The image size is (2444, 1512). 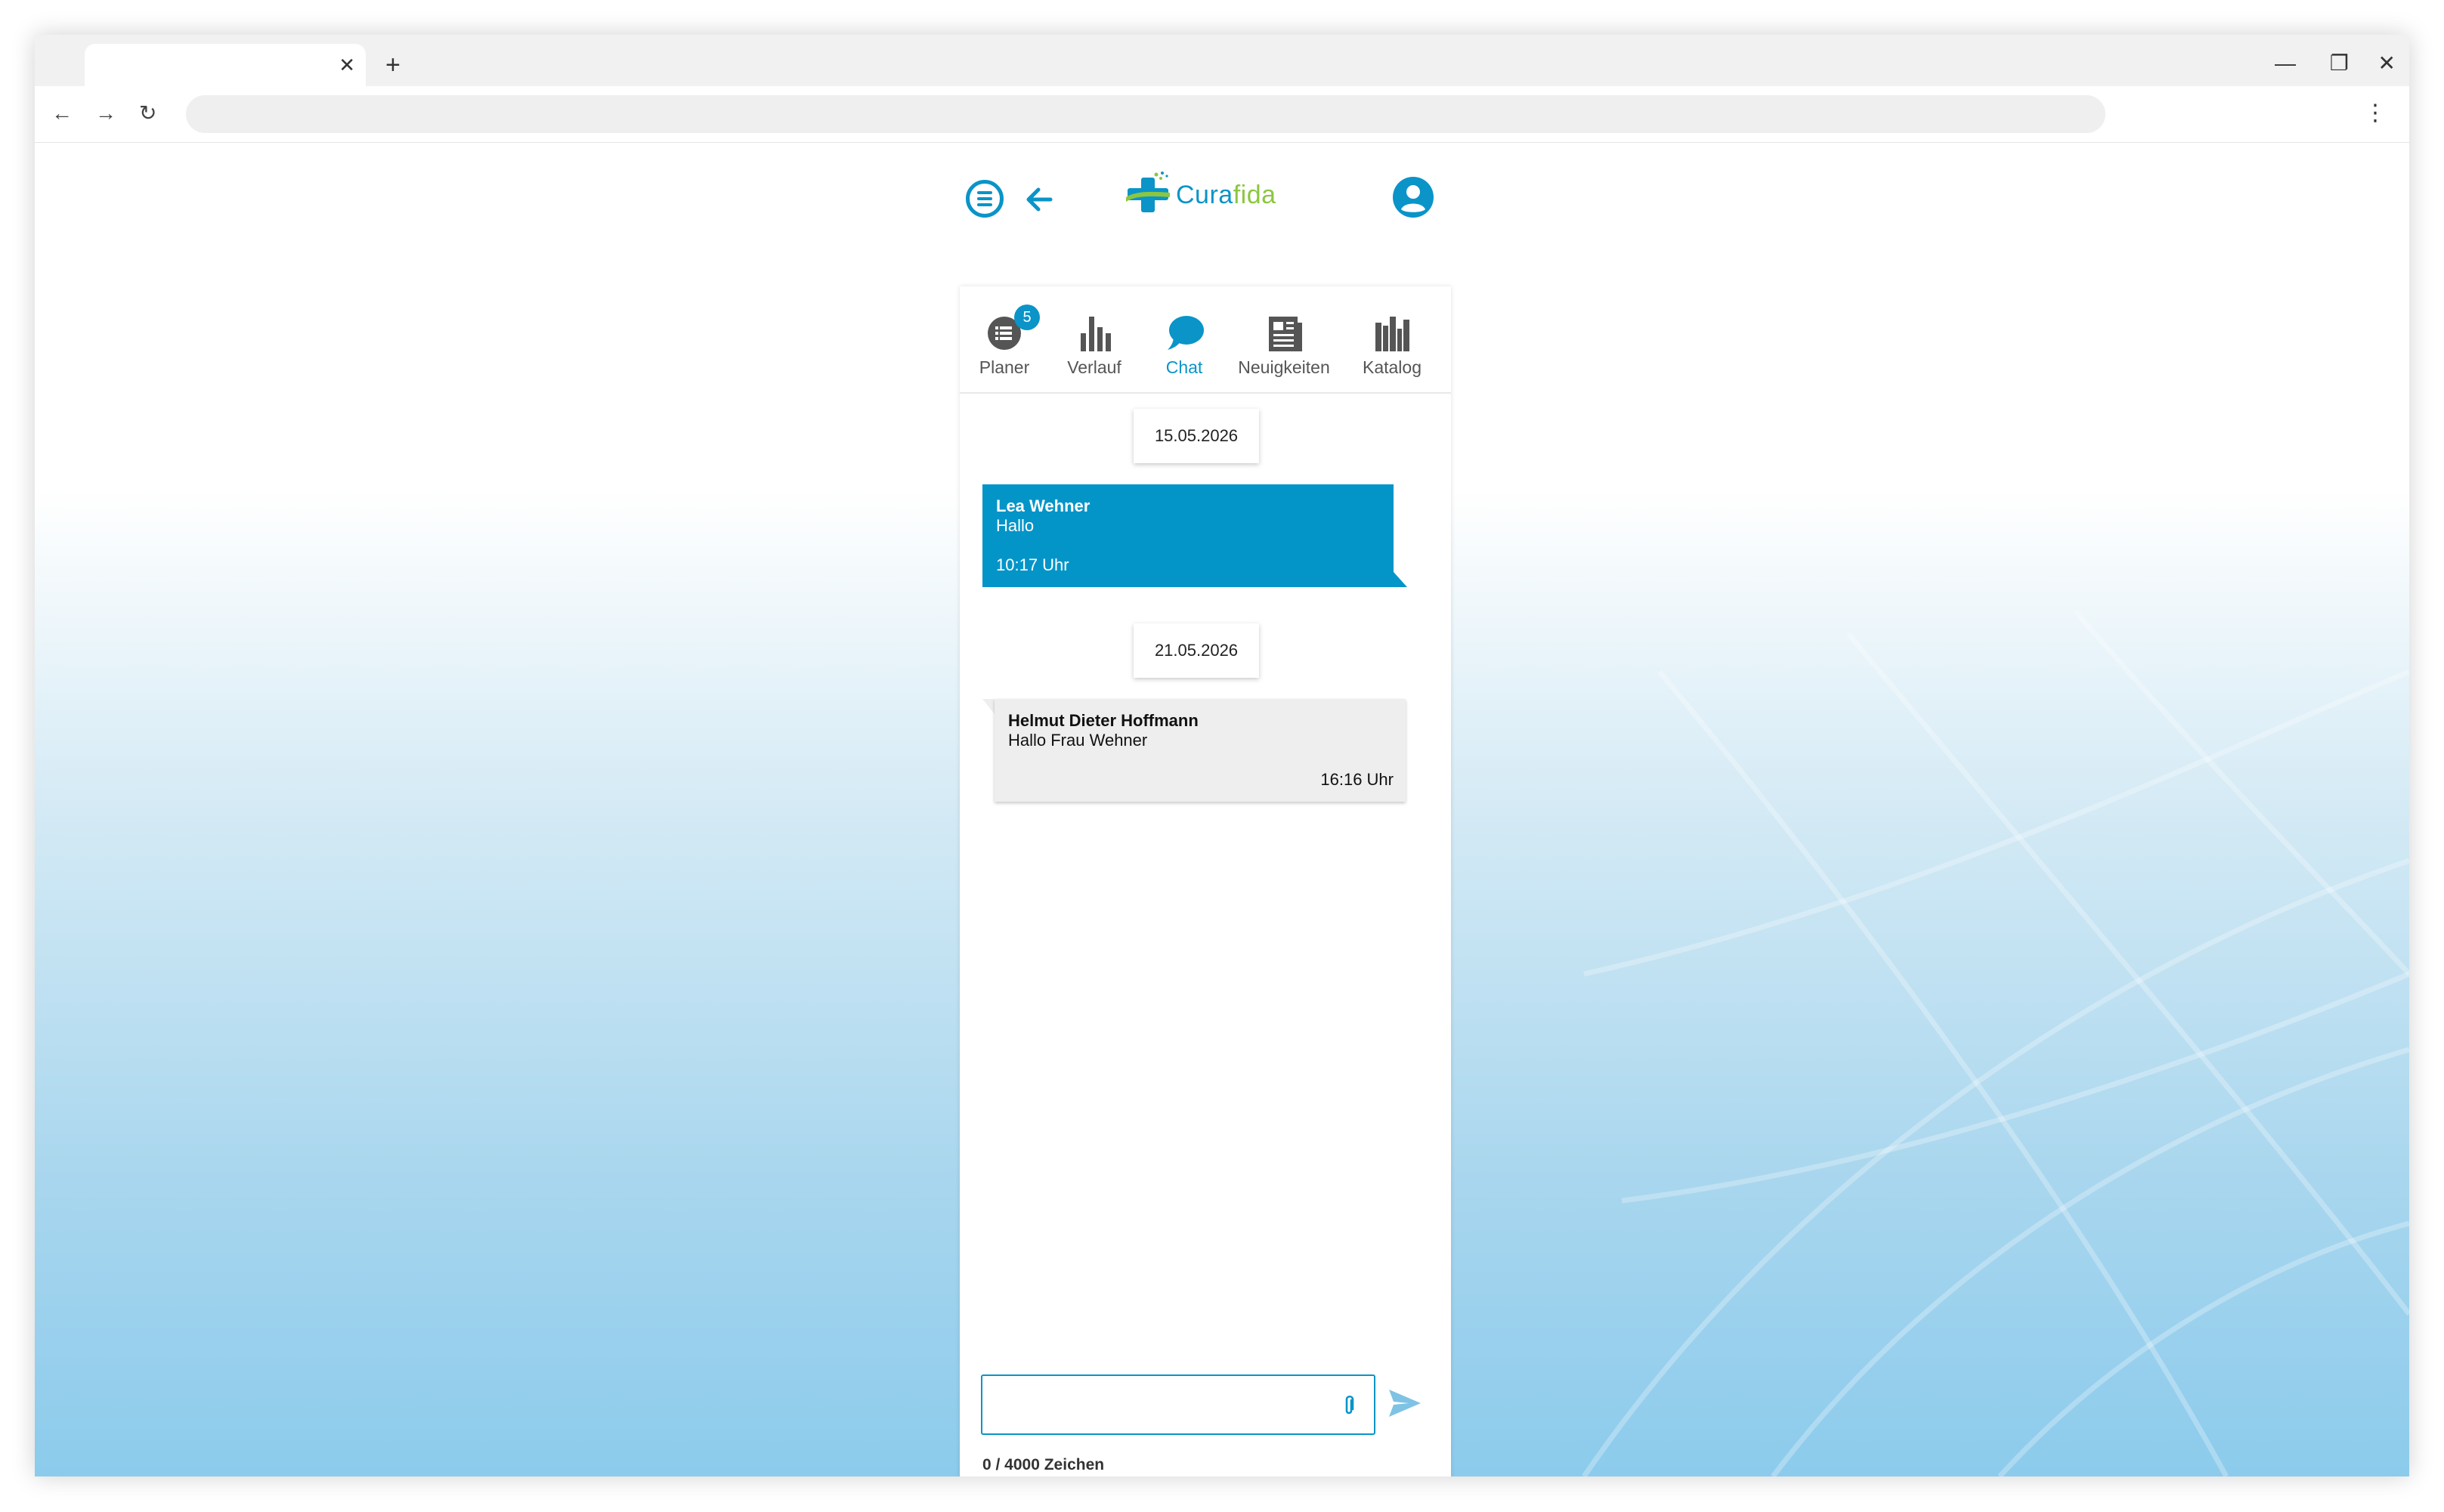 I want to click on logo-text-fida: fida, so click(x=1254, y=195).